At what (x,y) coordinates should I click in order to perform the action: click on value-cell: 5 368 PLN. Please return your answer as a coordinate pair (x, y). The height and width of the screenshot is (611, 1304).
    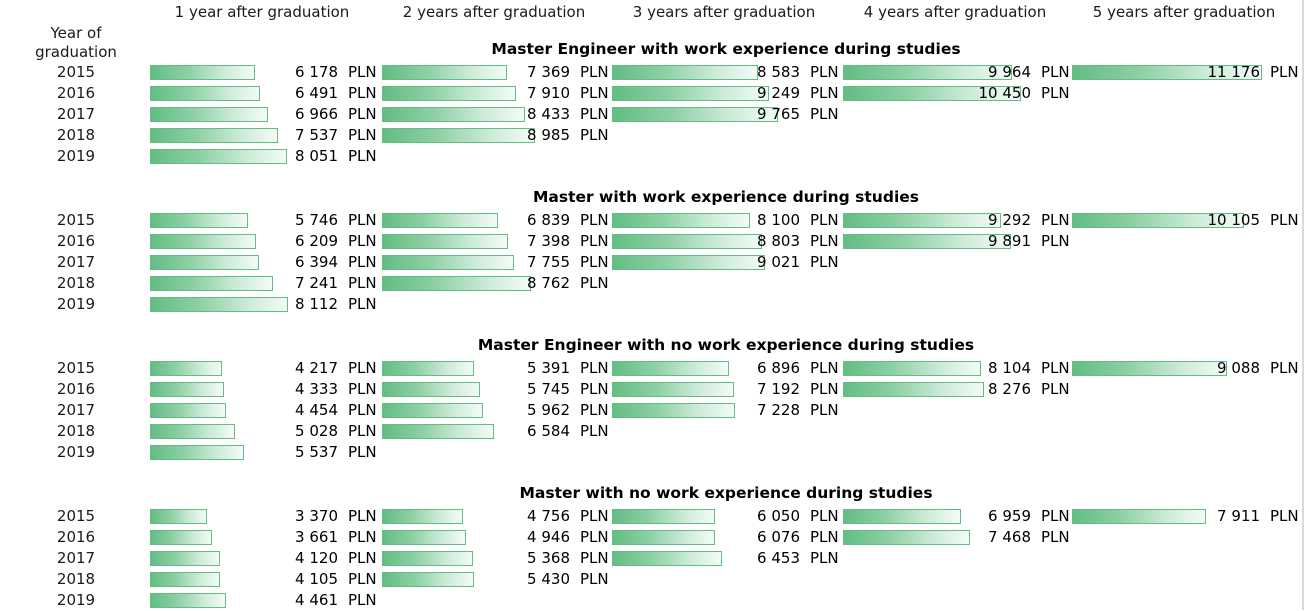
    Looking at the image, I should click on (498, 558).